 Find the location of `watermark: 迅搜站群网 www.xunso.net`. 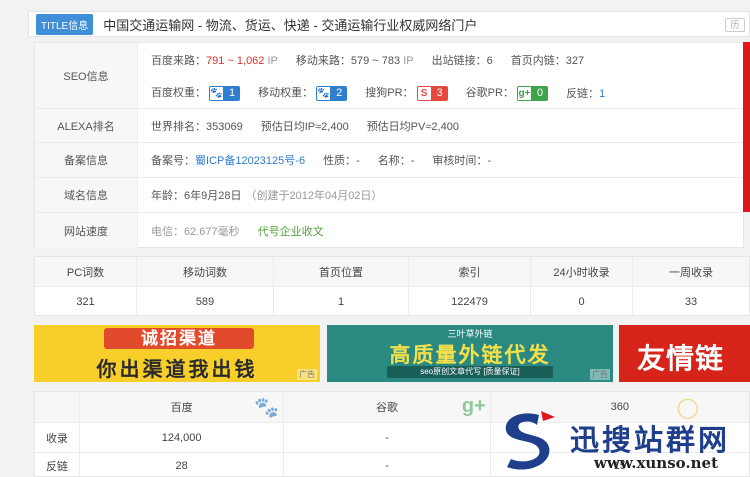

watermark: 迅搜站群网 www.xunso.net is located at coordinates (619, 440).